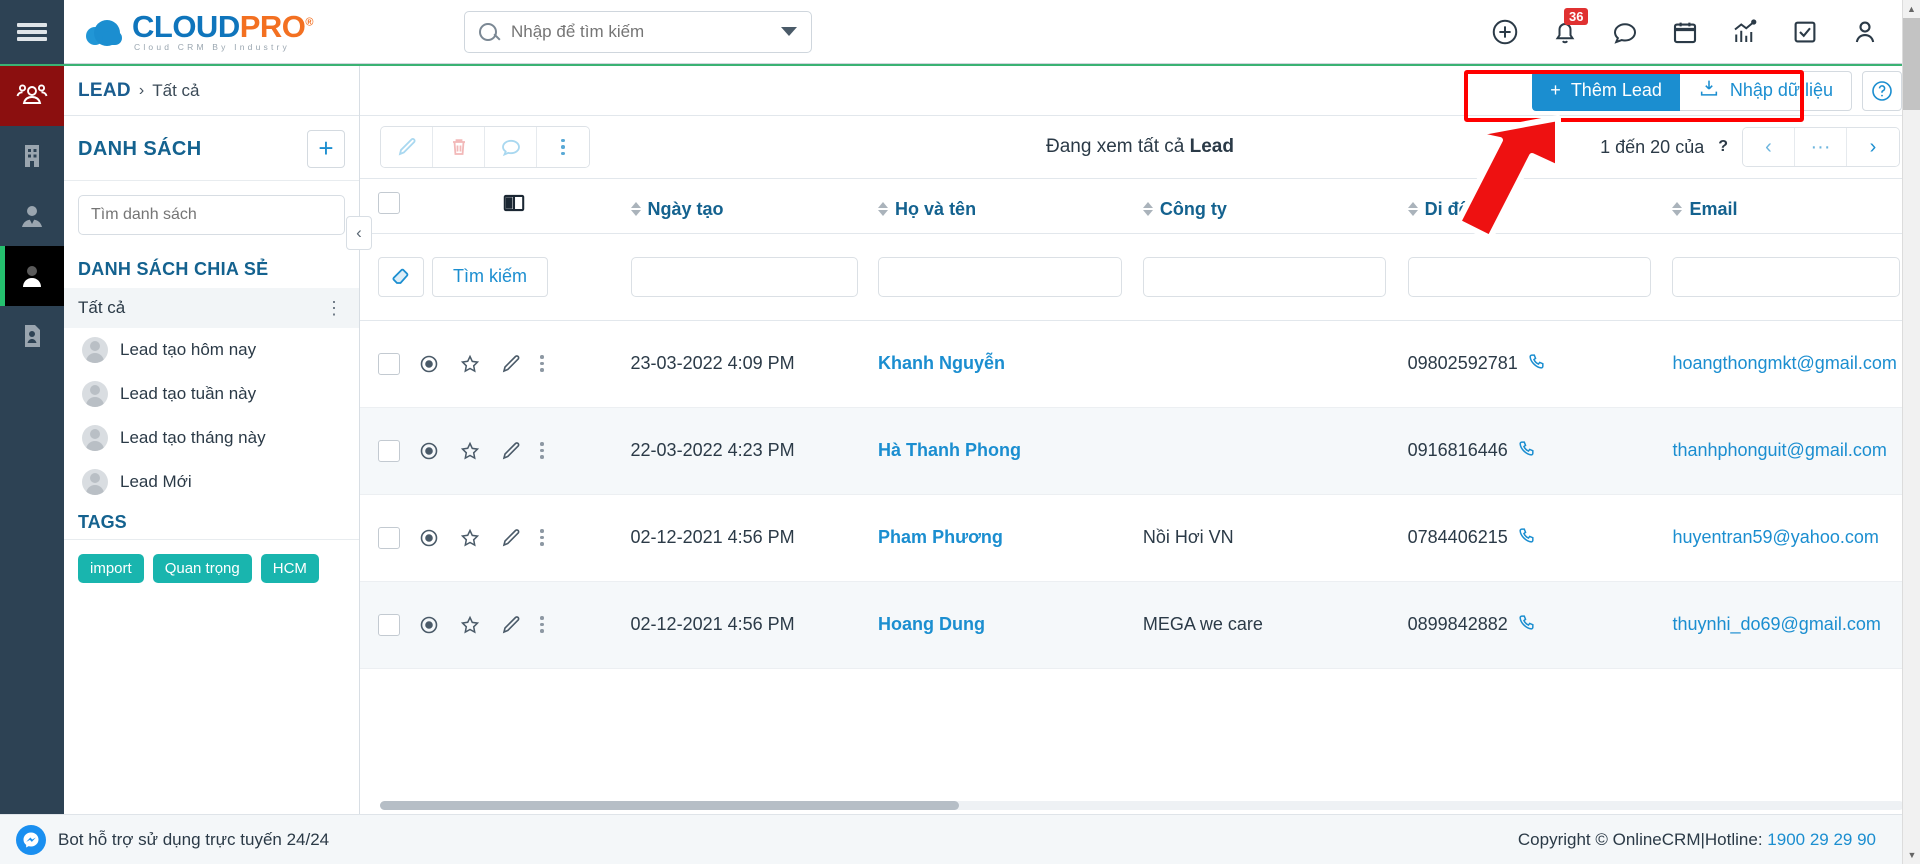 The width and height of the screenshot is (1920, 864). What do you see at coordinates (401, 276) in the screenshot?
I see `clear-filters-button` at bounding box center [401, 276].